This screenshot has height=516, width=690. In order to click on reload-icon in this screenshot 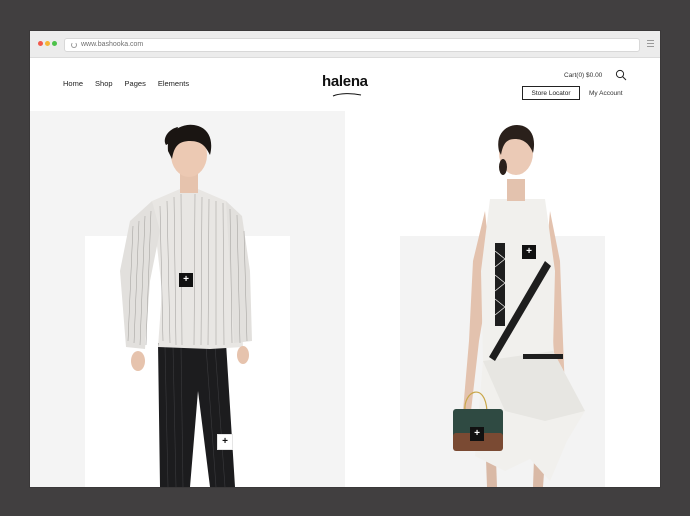, I will do `click(74, 45)`.